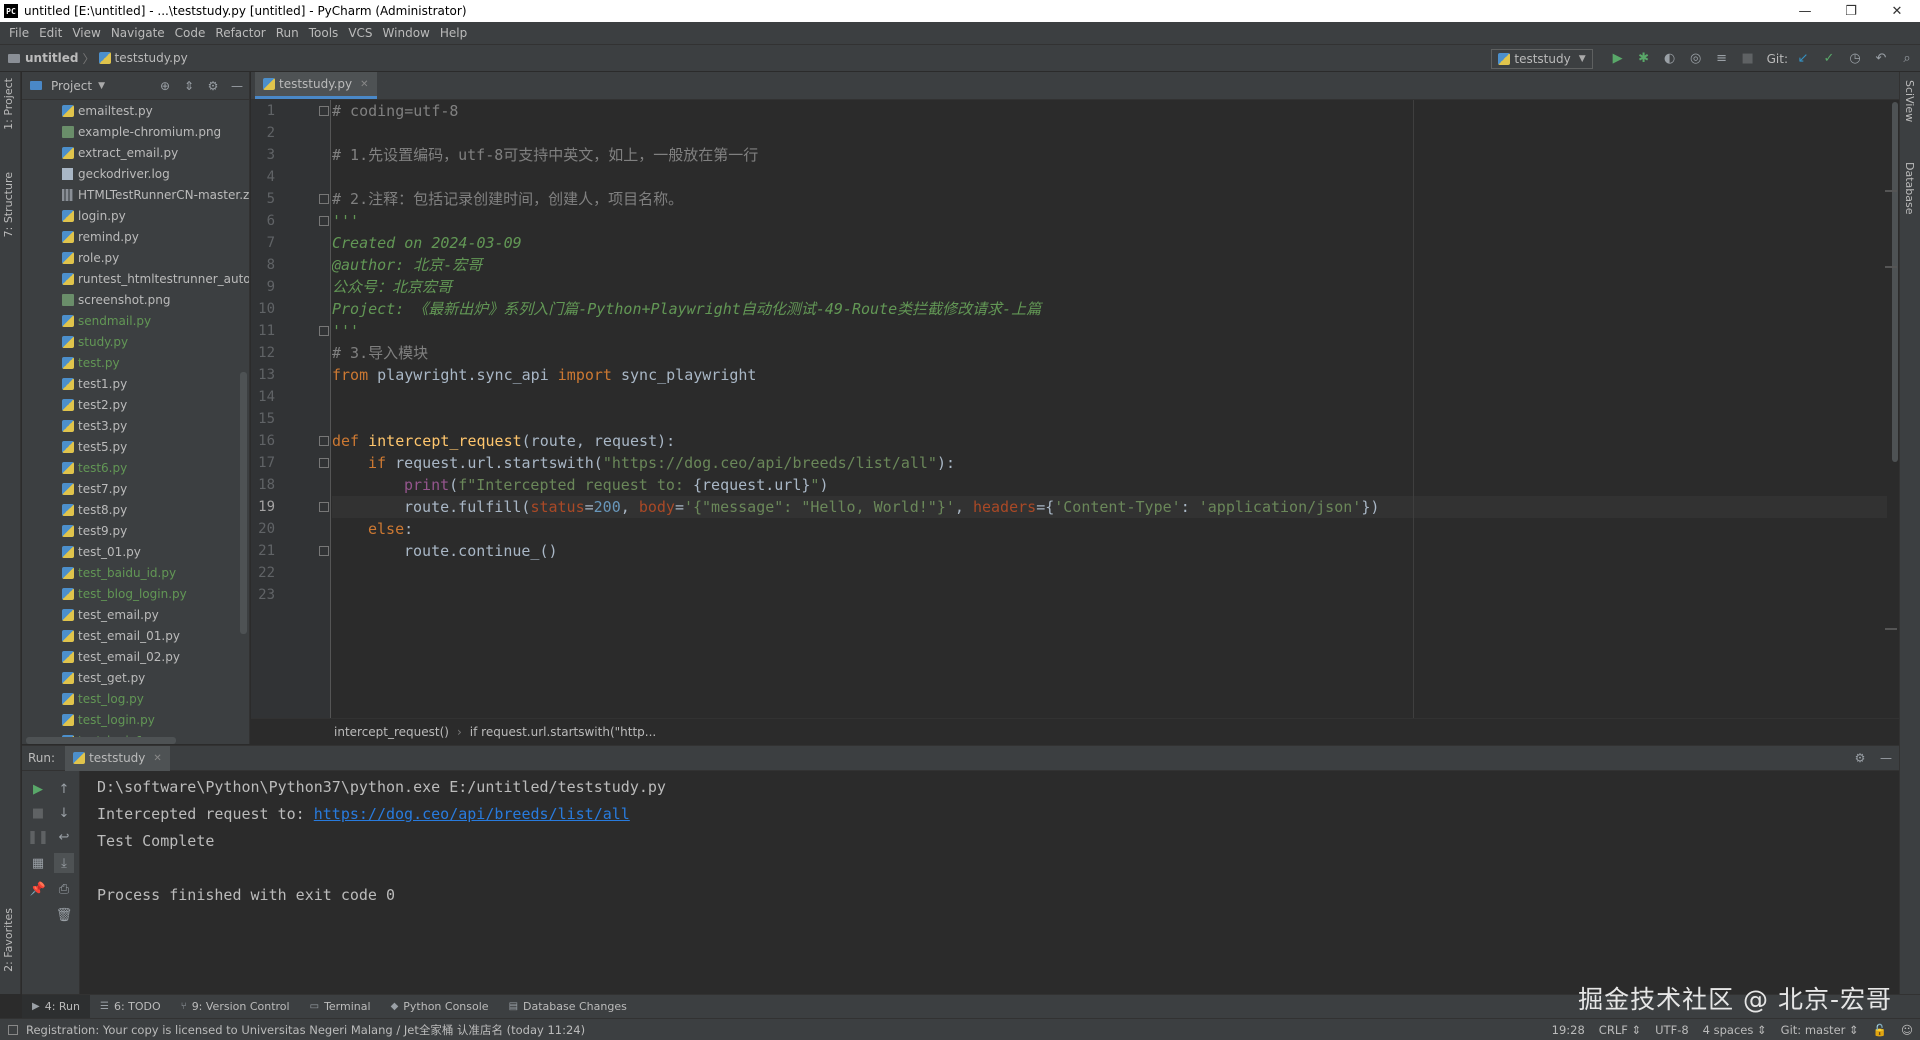 The height and width of the screenshot is (1040, 1920). What do you see at coordinates (1909, 188) in the screenshot?
I see `database-tool-tab: Database` at bounding box center [1909, 188].